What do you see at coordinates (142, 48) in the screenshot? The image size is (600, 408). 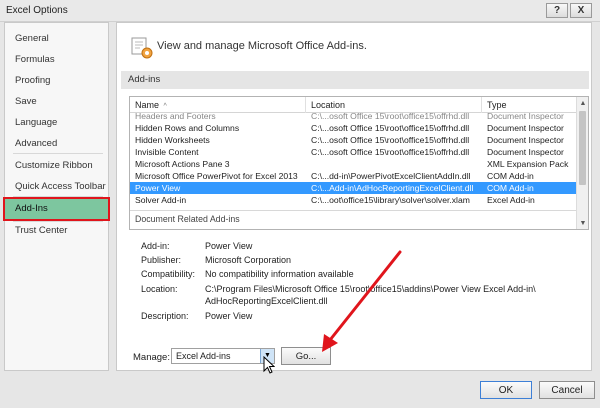 I see `addins-gear-icon` at bounding box center [142, 48].